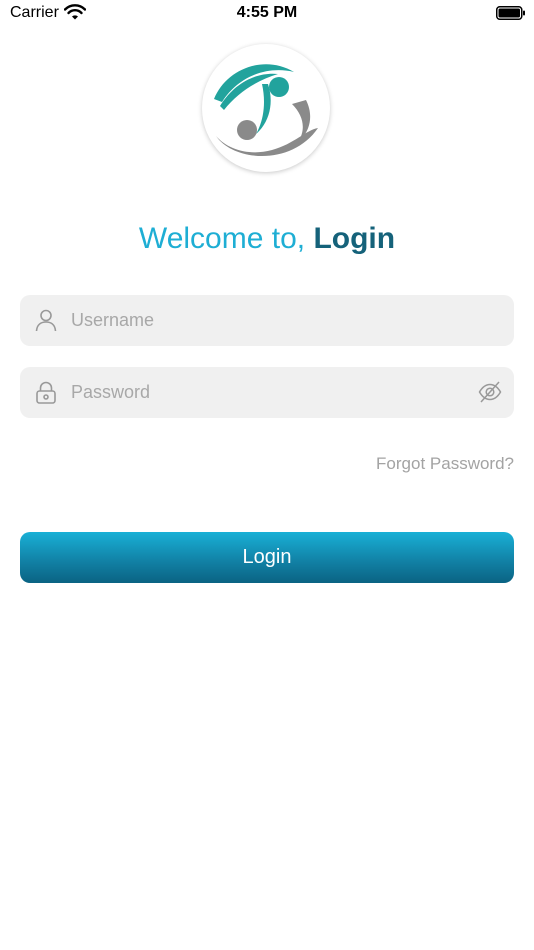 The image size is (534, 950). Describe the element at coordinates (354, 238) in the screenshot. I see `welcome-emphasis: Login` at that location.